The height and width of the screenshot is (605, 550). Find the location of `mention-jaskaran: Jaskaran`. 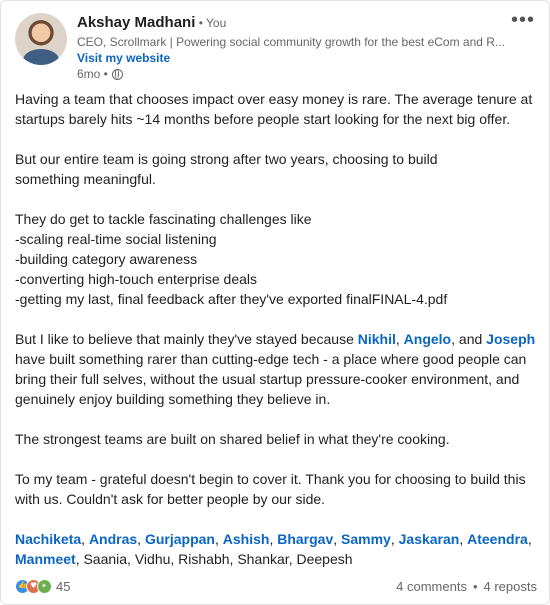

mention-jaskaran: Jaskaran is located at coordinates (429, 539).